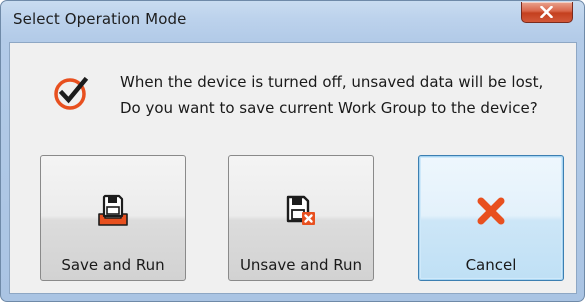  I want to click on title-bar: Select Operation Mode, so click(292, 21).